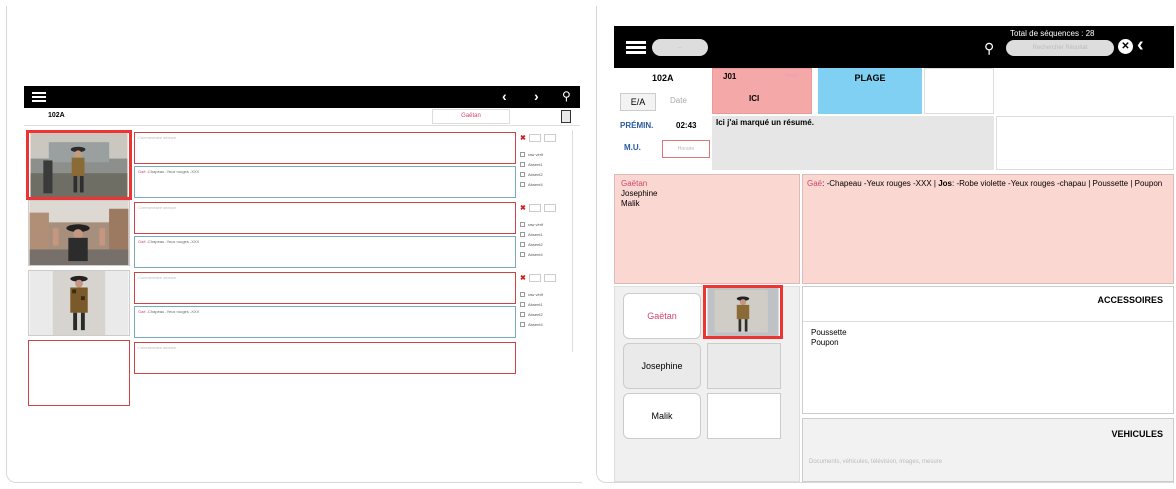 The width and height of the screenshot is (1176, 489). Describe the element at coordinates (1052, 33) in the screenshot. I see `total-sequences: Total de séquences : 28` at that location.